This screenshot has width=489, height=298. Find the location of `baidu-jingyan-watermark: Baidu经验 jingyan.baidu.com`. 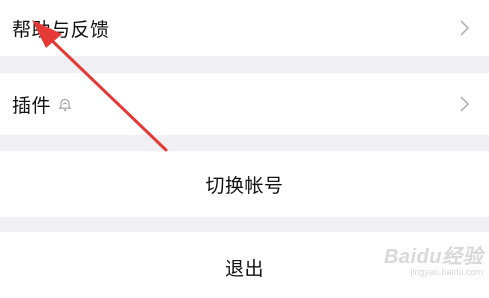

baidu-jingyan-watermark: Baidu经验 jingyan.baidu.com is located at coordinates (433, 258).